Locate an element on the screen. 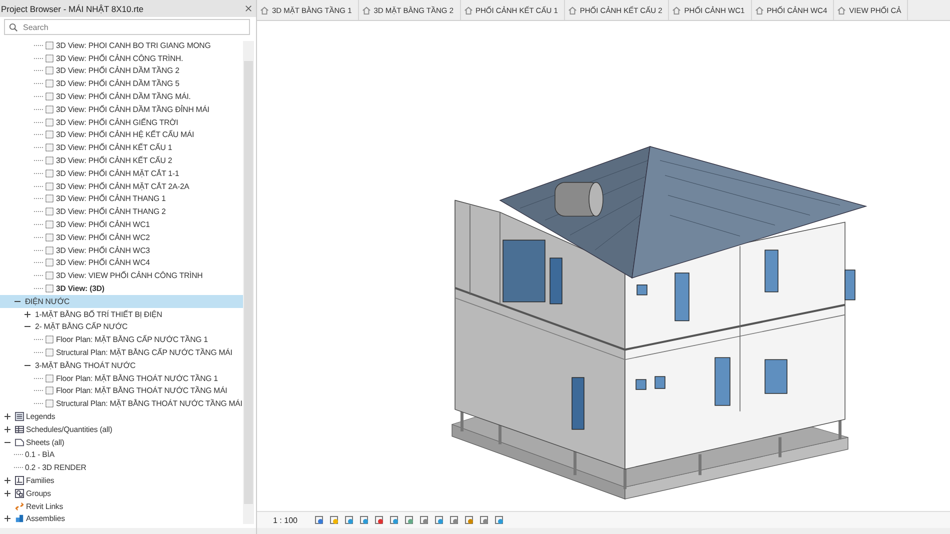 The height and width of the screenshot is (534, 950). scrollbar is located at coordinates (248, 282).